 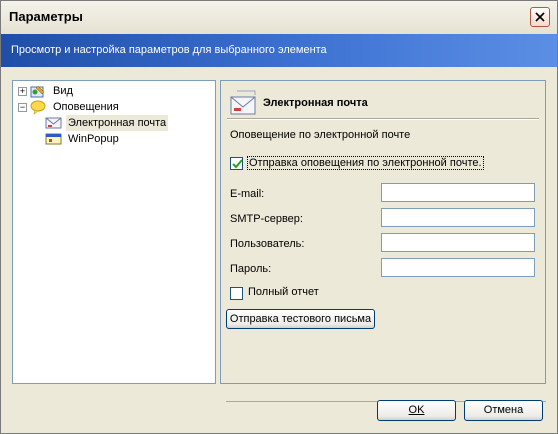 What do you see at coordinates (266, 219) in the screenshot?
I see `smtp-server-label: SMTP-сервер:` at bounding box center [266, 219].